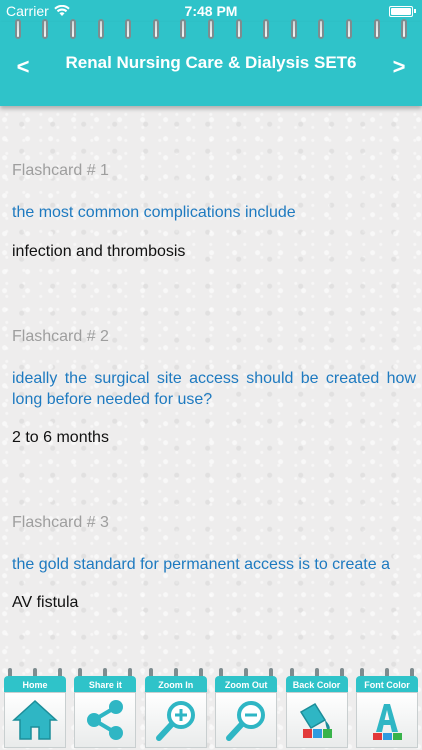 The image size is (422, 750). I want to click on zoom-out-button: Zoom Out, so click(246, 708).